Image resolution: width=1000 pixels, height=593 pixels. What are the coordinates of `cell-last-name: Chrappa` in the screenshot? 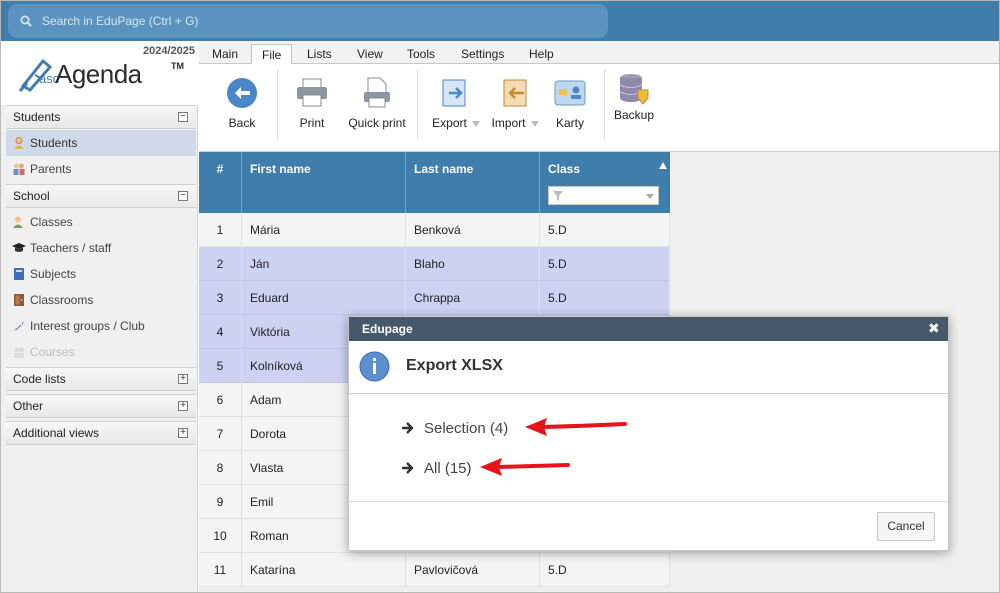 It's located at (473, 298).